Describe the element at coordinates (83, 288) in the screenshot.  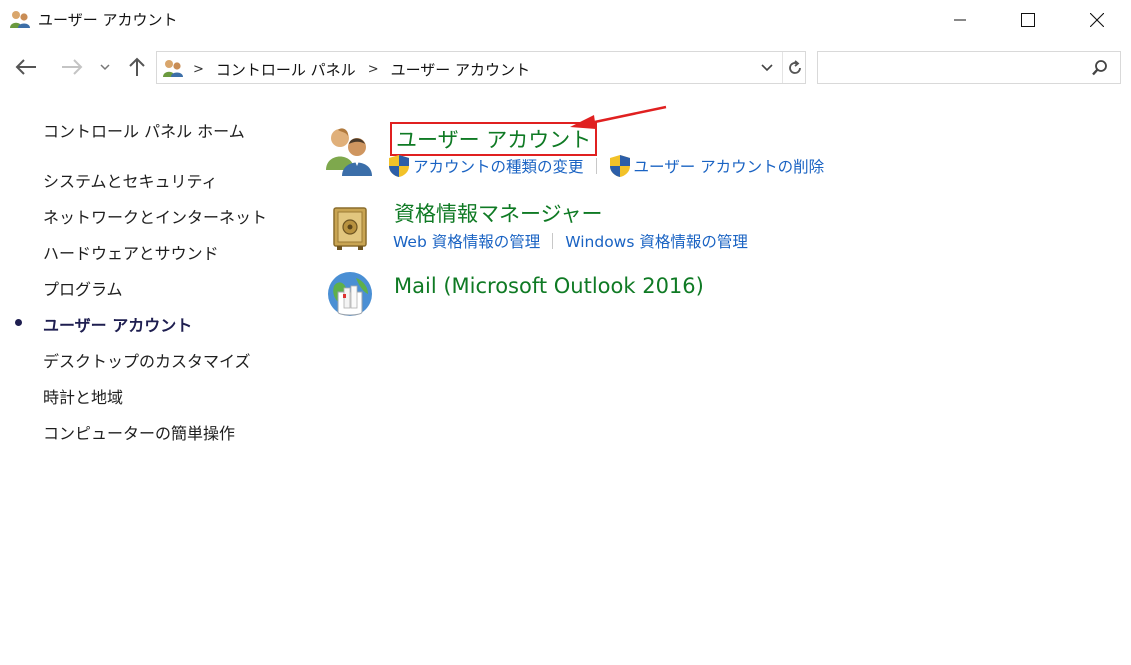
I see `sidebar-item-programs: プログラム` at that location.